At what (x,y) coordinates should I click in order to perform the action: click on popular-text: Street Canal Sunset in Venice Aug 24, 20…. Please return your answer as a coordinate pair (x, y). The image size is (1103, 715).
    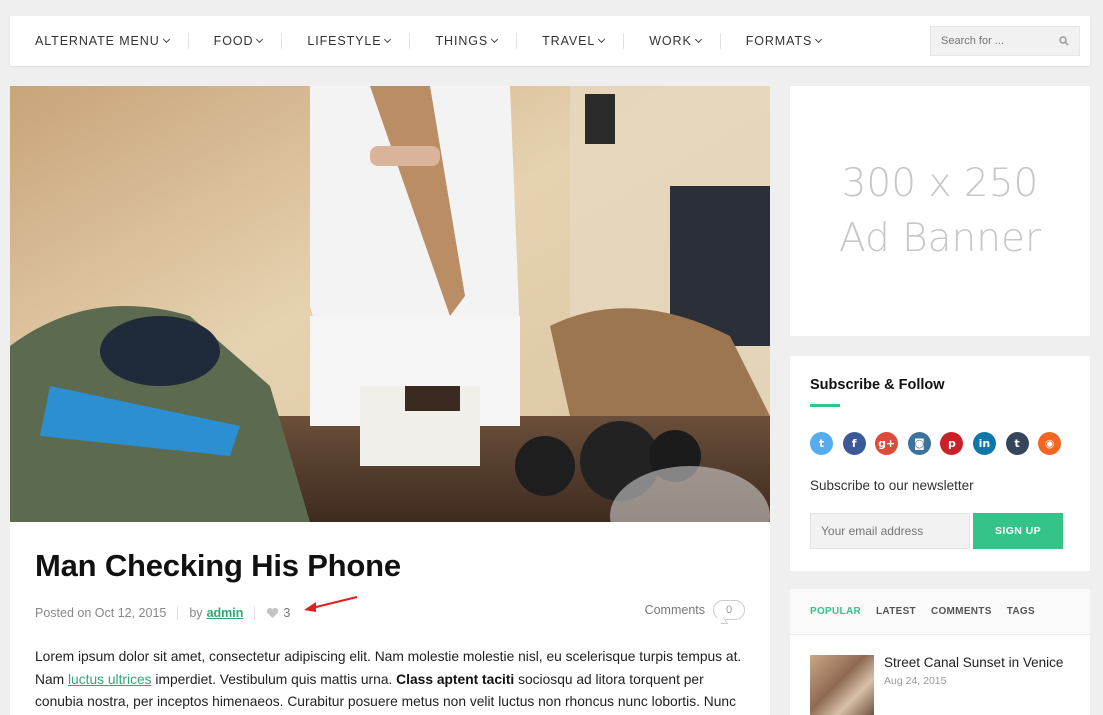
    Looking at the image, I should click on (973, 685).